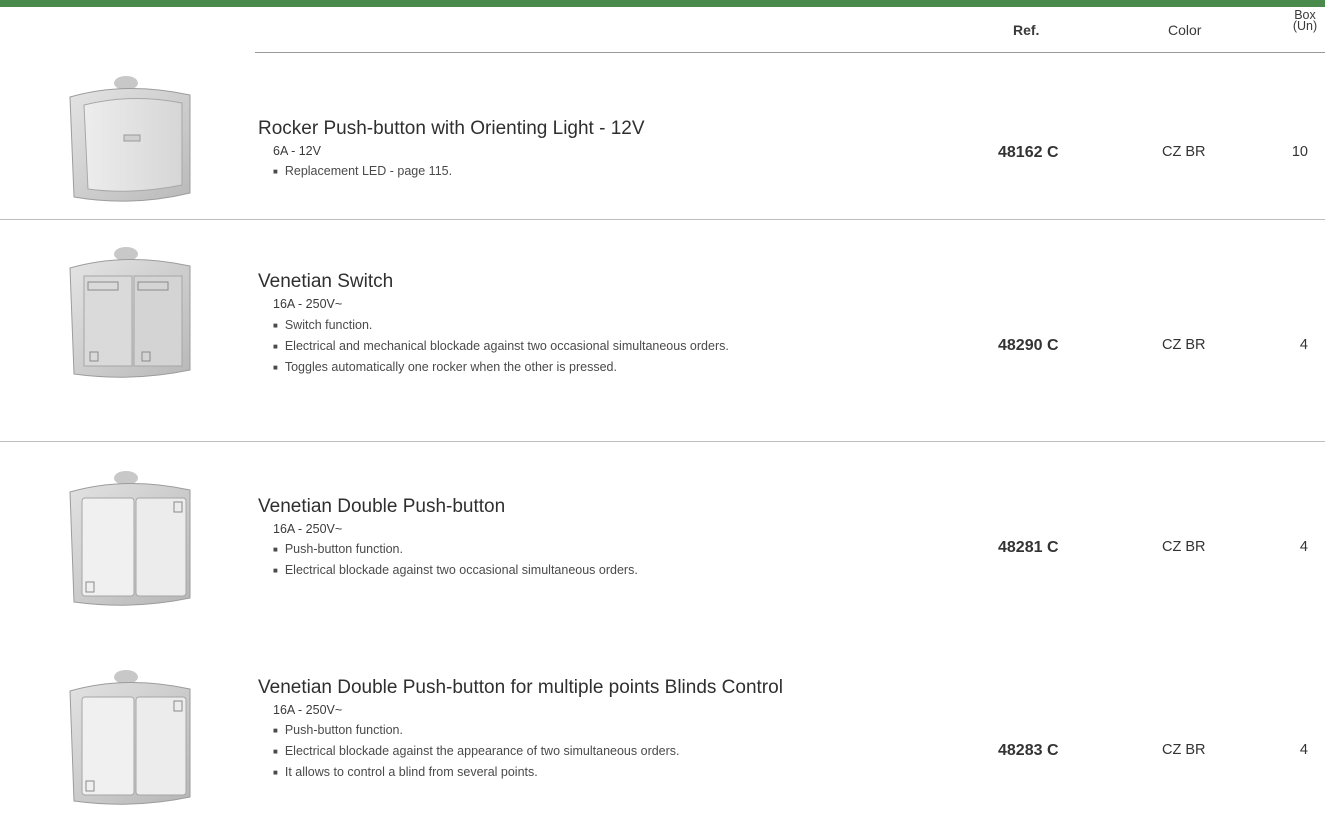 This screenshot has width=1325, height=832. Describe the element at coordinates (297, 151) in the screenshot. I see `product-spec: 6A - 12V` at that location.